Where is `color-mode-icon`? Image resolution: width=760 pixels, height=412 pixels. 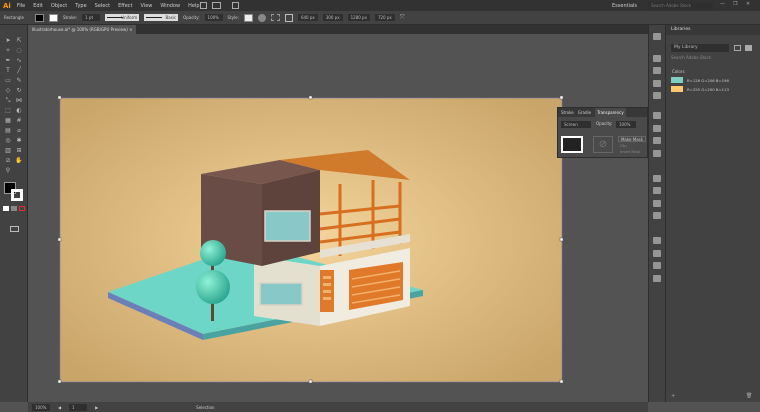
color-mode-icon is located at coordinates (6, 208).